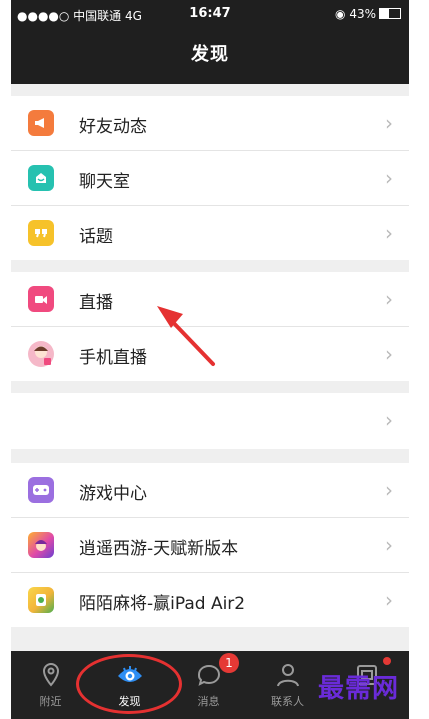  Describe the element at coordinates (287, 675) in the screenshot. I see `person-icon` at that location.